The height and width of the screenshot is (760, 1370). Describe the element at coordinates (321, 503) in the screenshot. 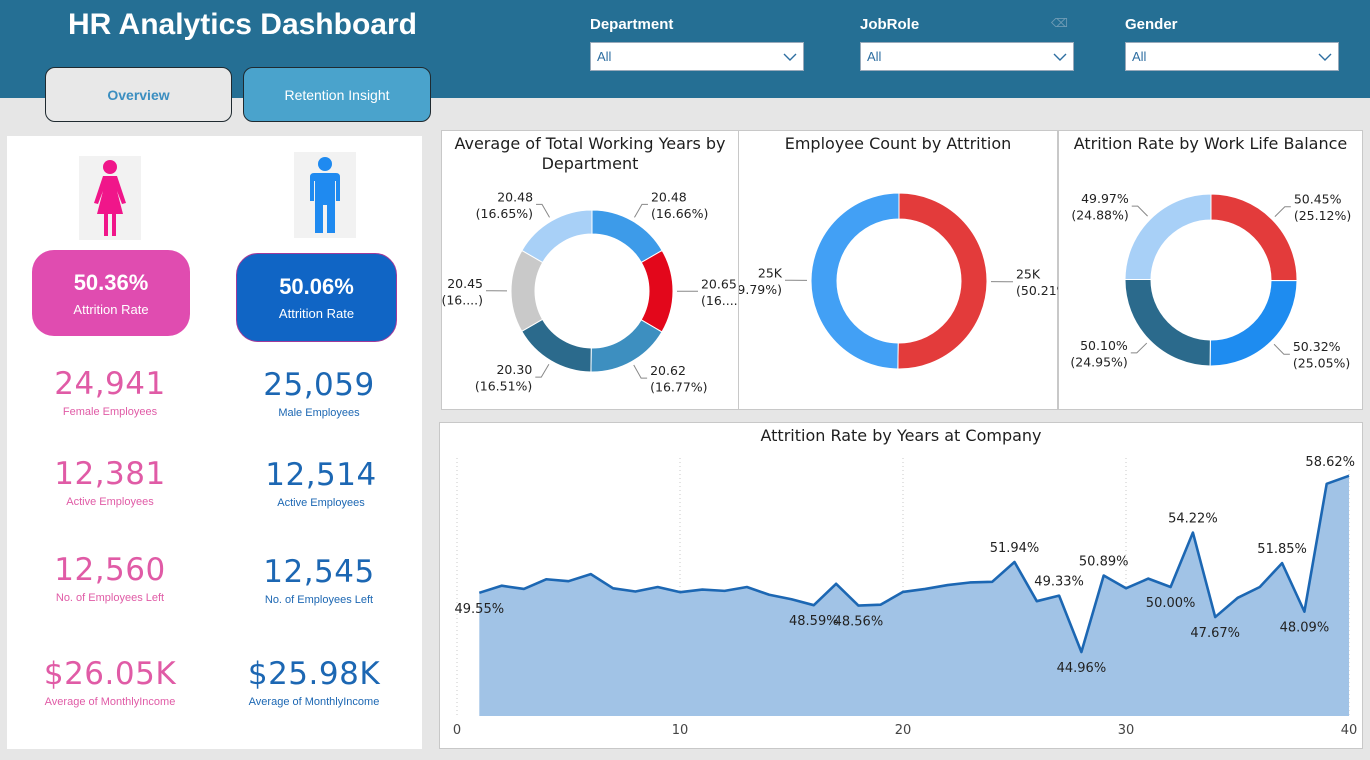

I see `male-active-label: Active Employees` at that location.